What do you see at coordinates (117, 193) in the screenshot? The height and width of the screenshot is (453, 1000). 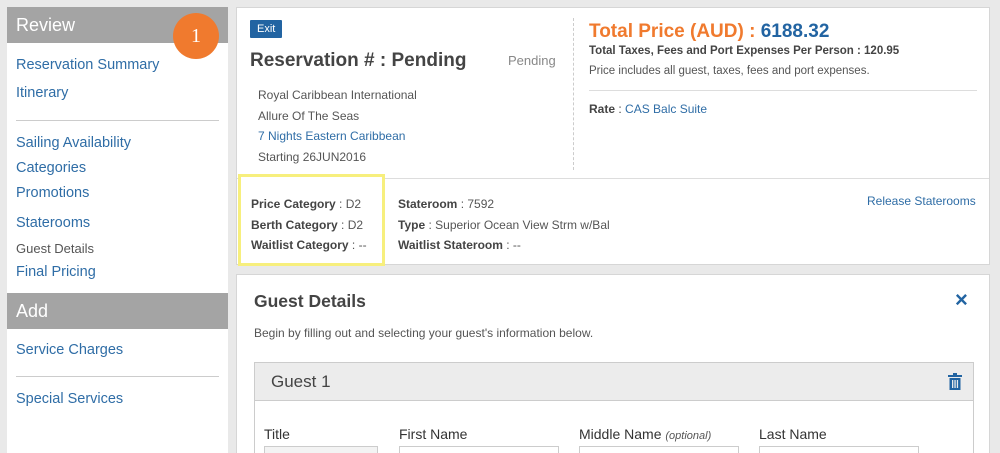 I see `sidebar-item-promotions: Promotions` at bounding box center [117, 193].